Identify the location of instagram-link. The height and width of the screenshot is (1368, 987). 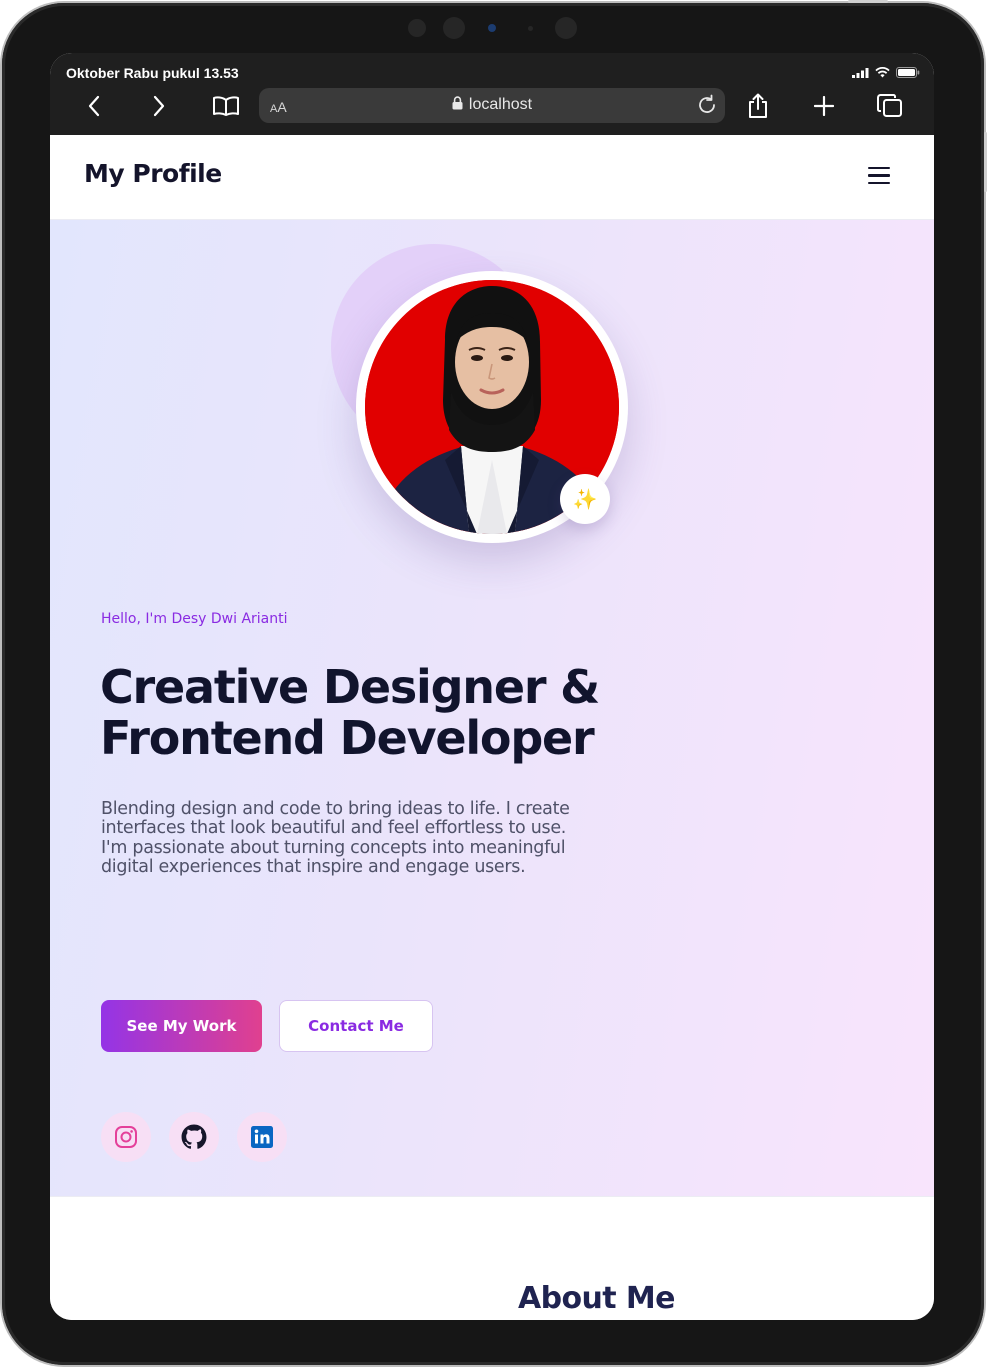
(126, 1137).